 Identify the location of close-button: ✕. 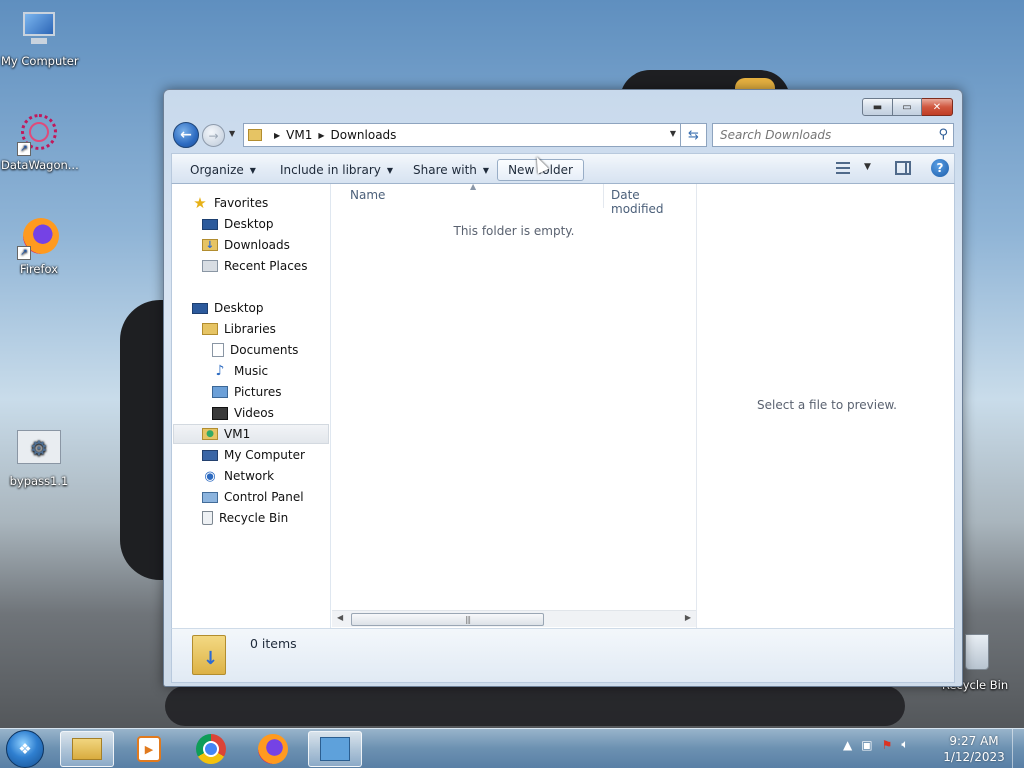
(937, 107).